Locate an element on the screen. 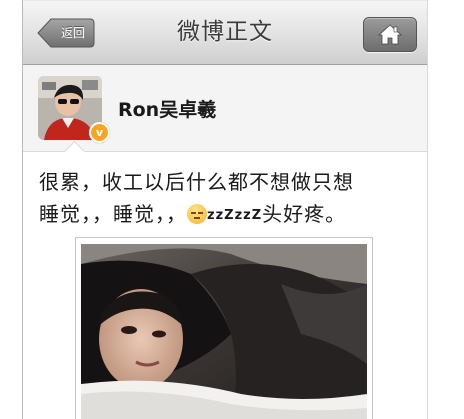  verified-badge-label: v is located at coordinates (99, 132).